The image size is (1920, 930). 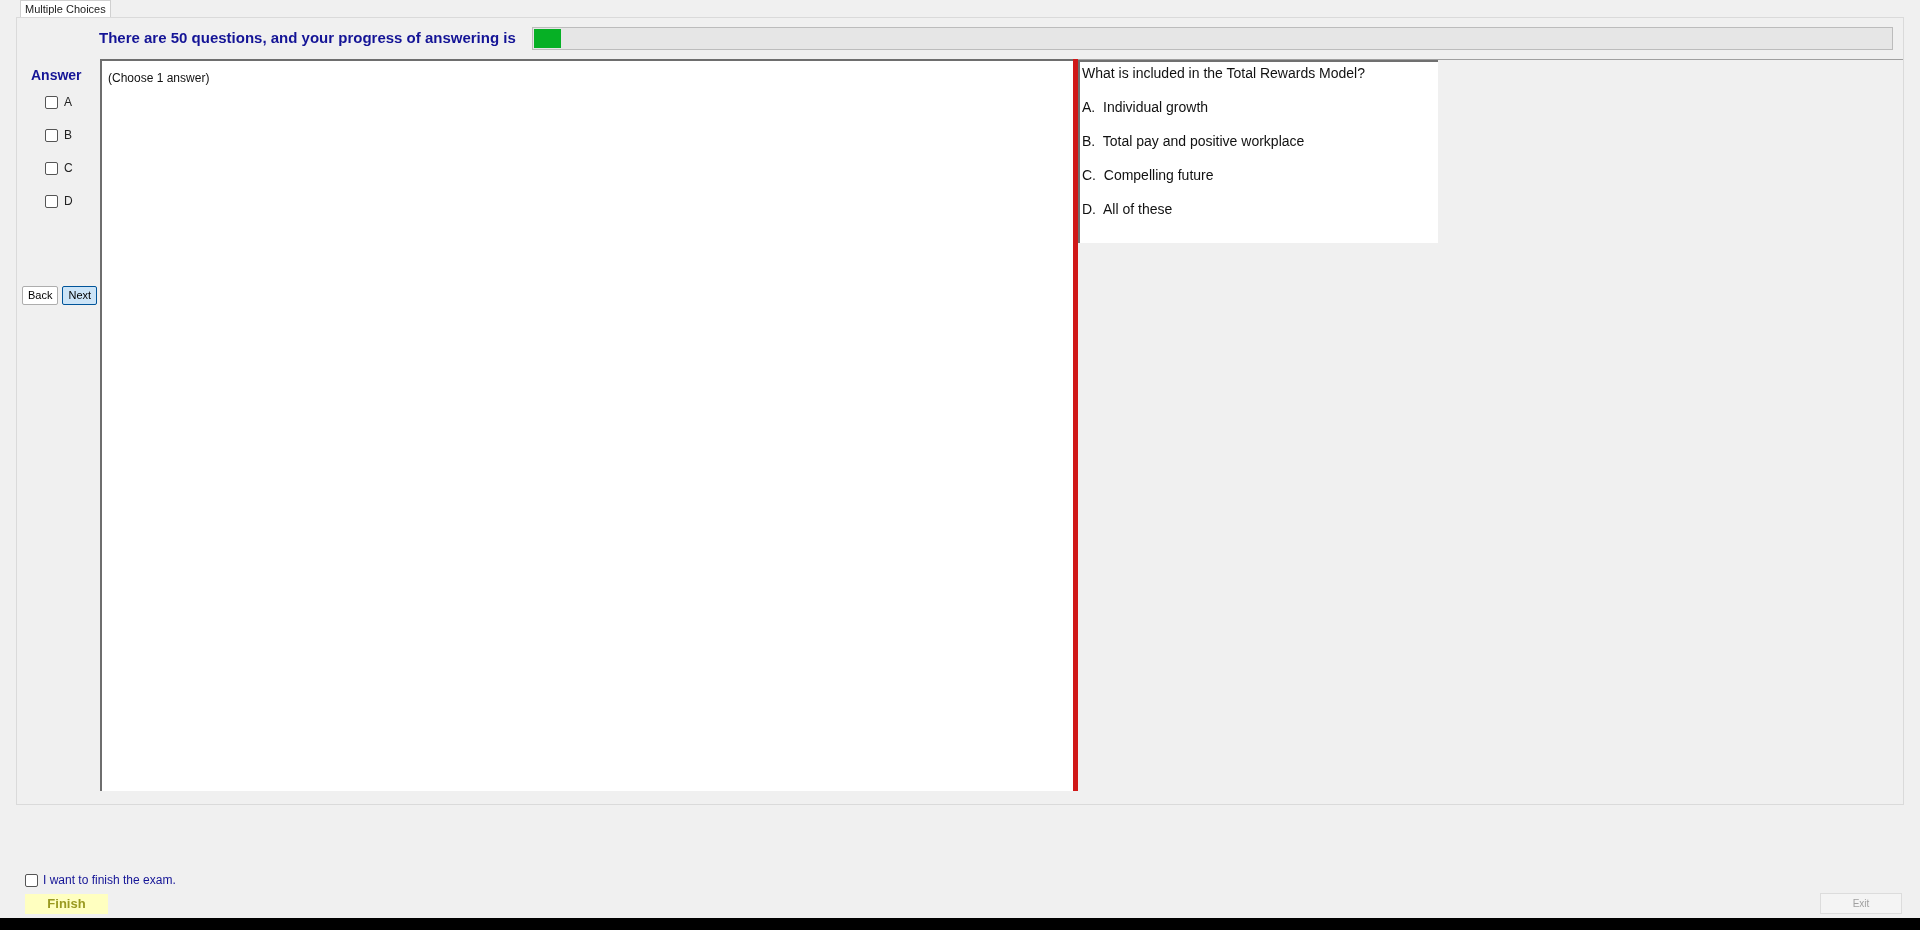 What do you see at coordinates (307, 38) in the screenshot?
I see `progress-label: There are 50 questions, and your progress of answering is` at bounding box center [307, 38].